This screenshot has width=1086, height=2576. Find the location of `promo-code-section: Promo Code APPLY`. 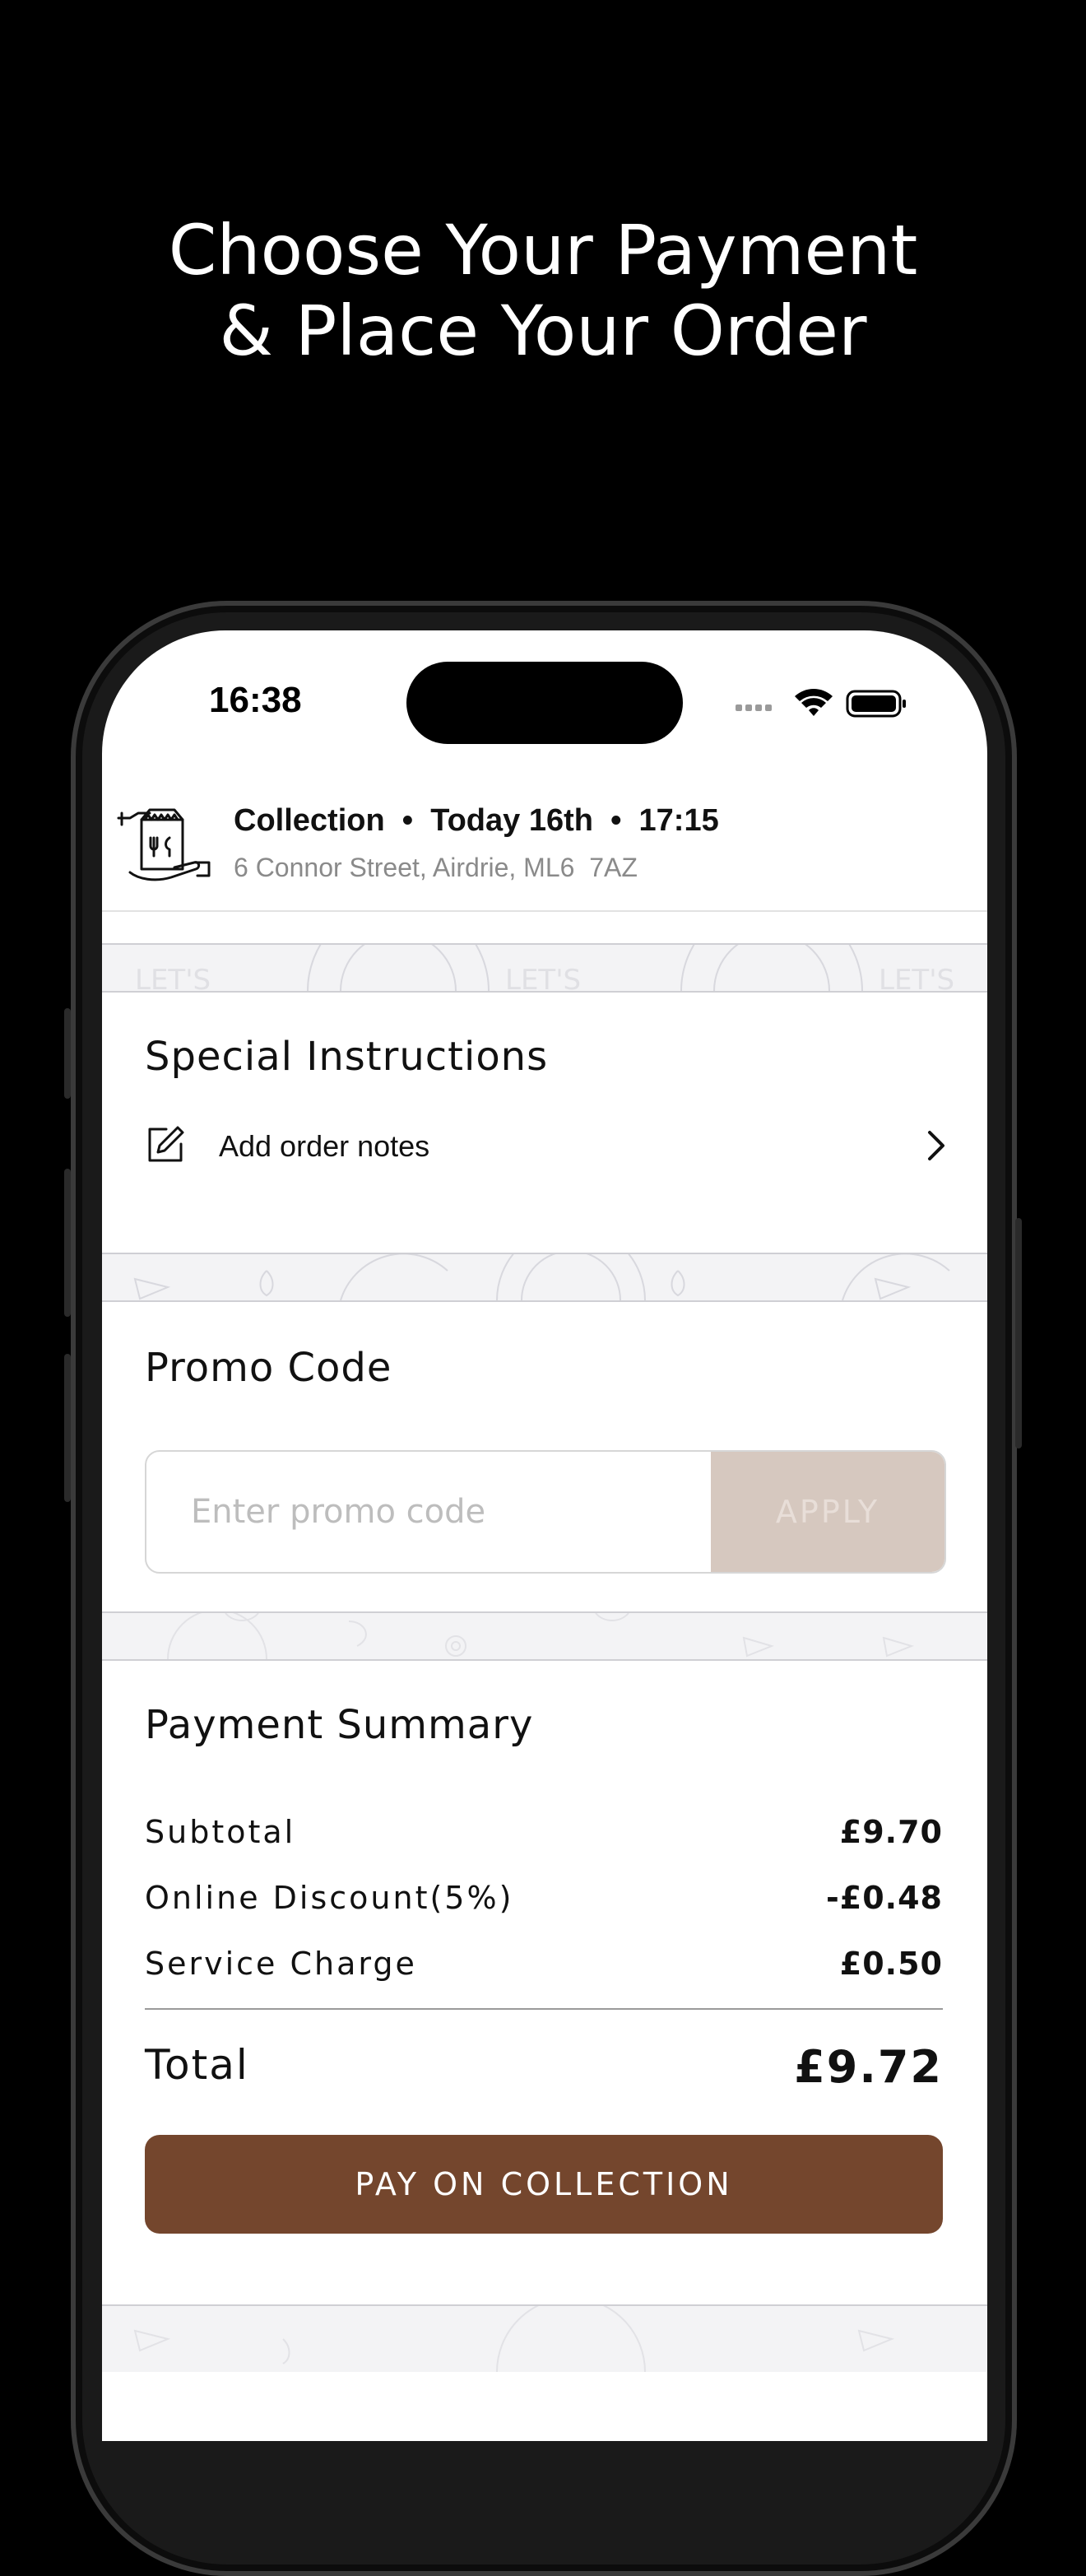

promo-code-section: Promo Code APPLY is located at coordinates (544, 1458).